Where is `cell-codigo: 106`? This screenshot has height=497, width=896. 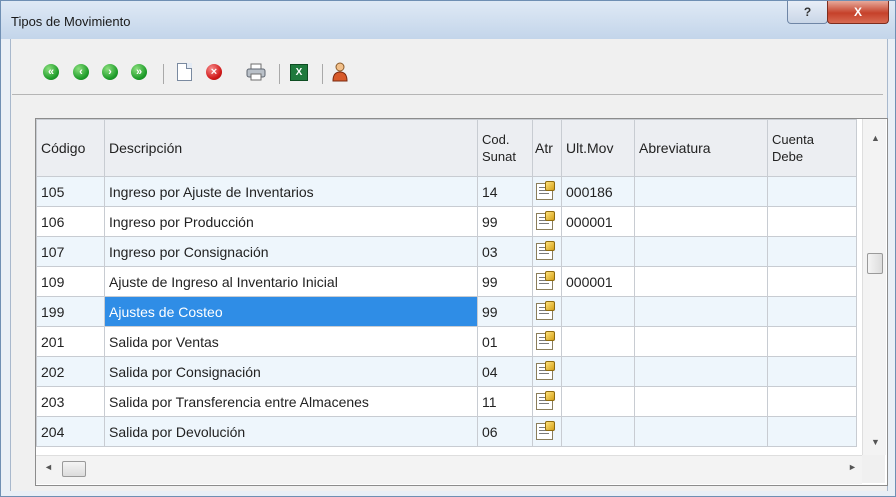
cell-codigo: 106 is located at coordinates (70, 221).